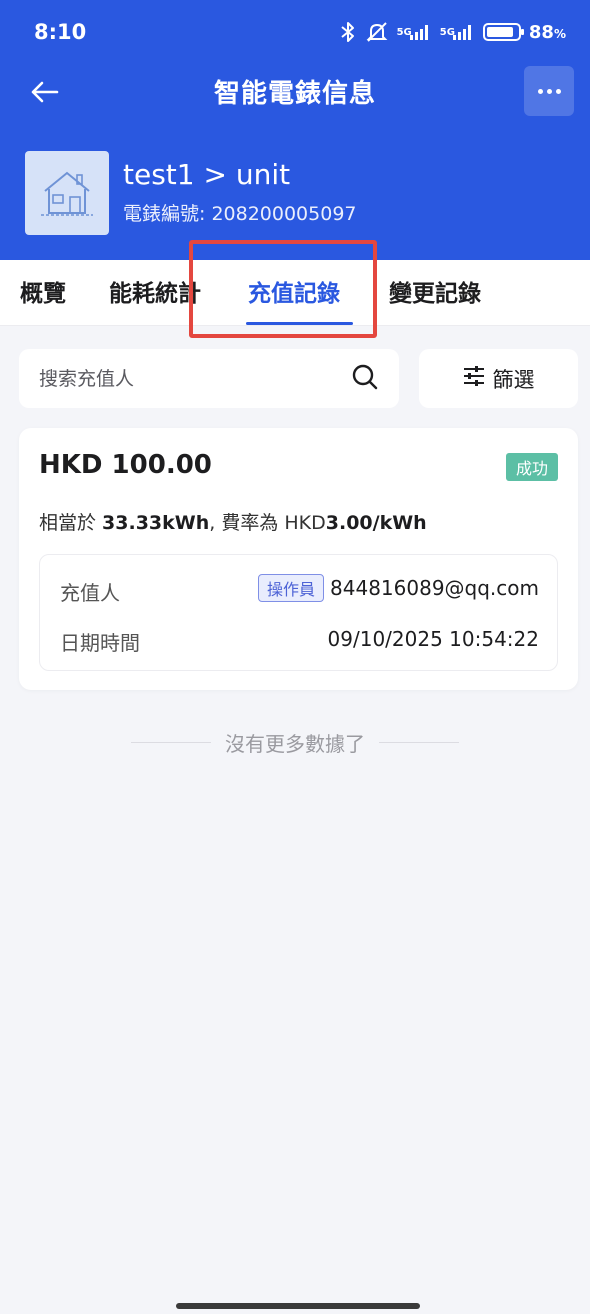 The width and height of the screenshot is (590, 1314). Describe the element at coordinates (90, 593) in the screenshot. I see `recharger-label: 充值人` at that location.